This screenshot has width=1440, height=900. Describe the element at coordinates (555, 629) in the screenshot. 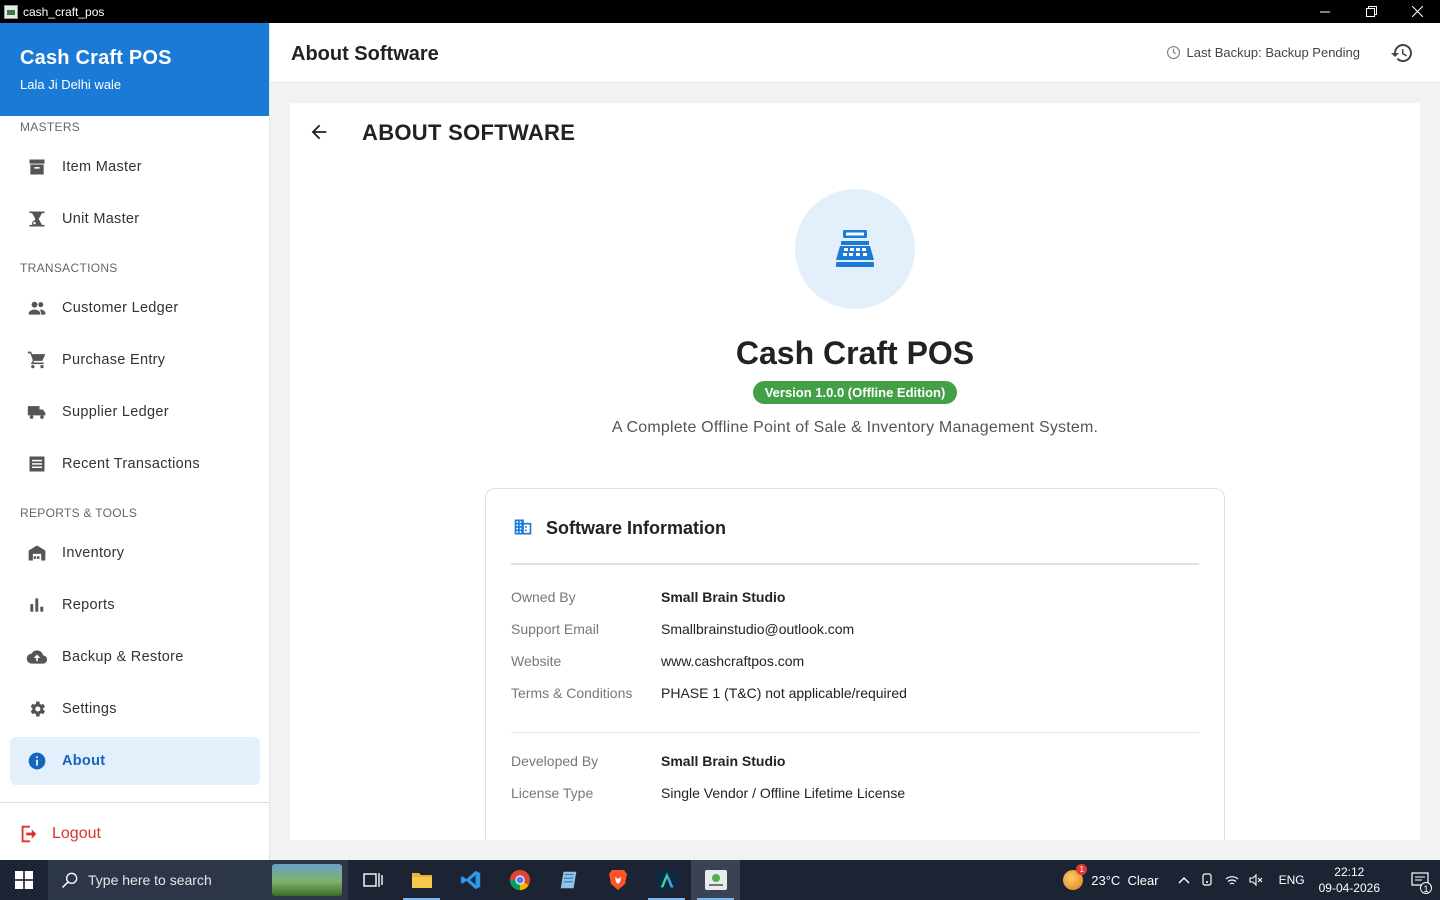

I see `info-key: Support Email` at that location.